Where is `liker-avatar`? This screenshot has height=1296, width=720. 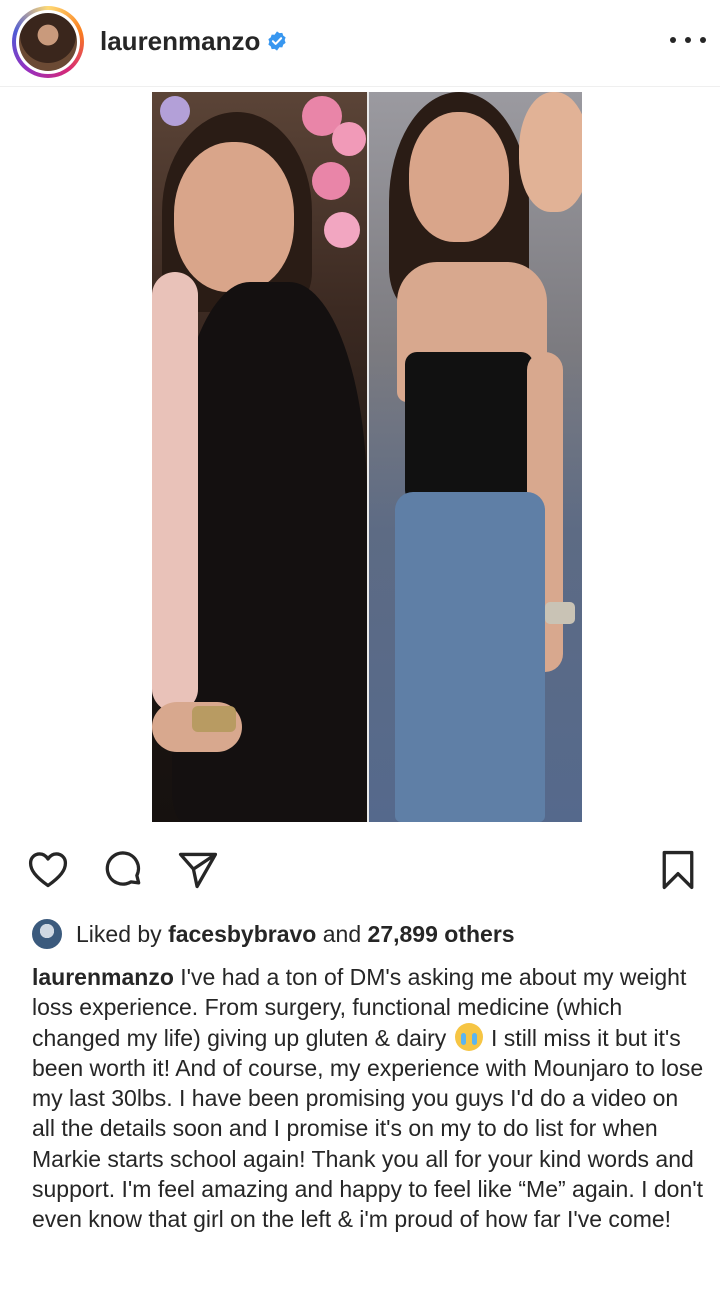
liker-avatar is located at coordinates (47, 934).